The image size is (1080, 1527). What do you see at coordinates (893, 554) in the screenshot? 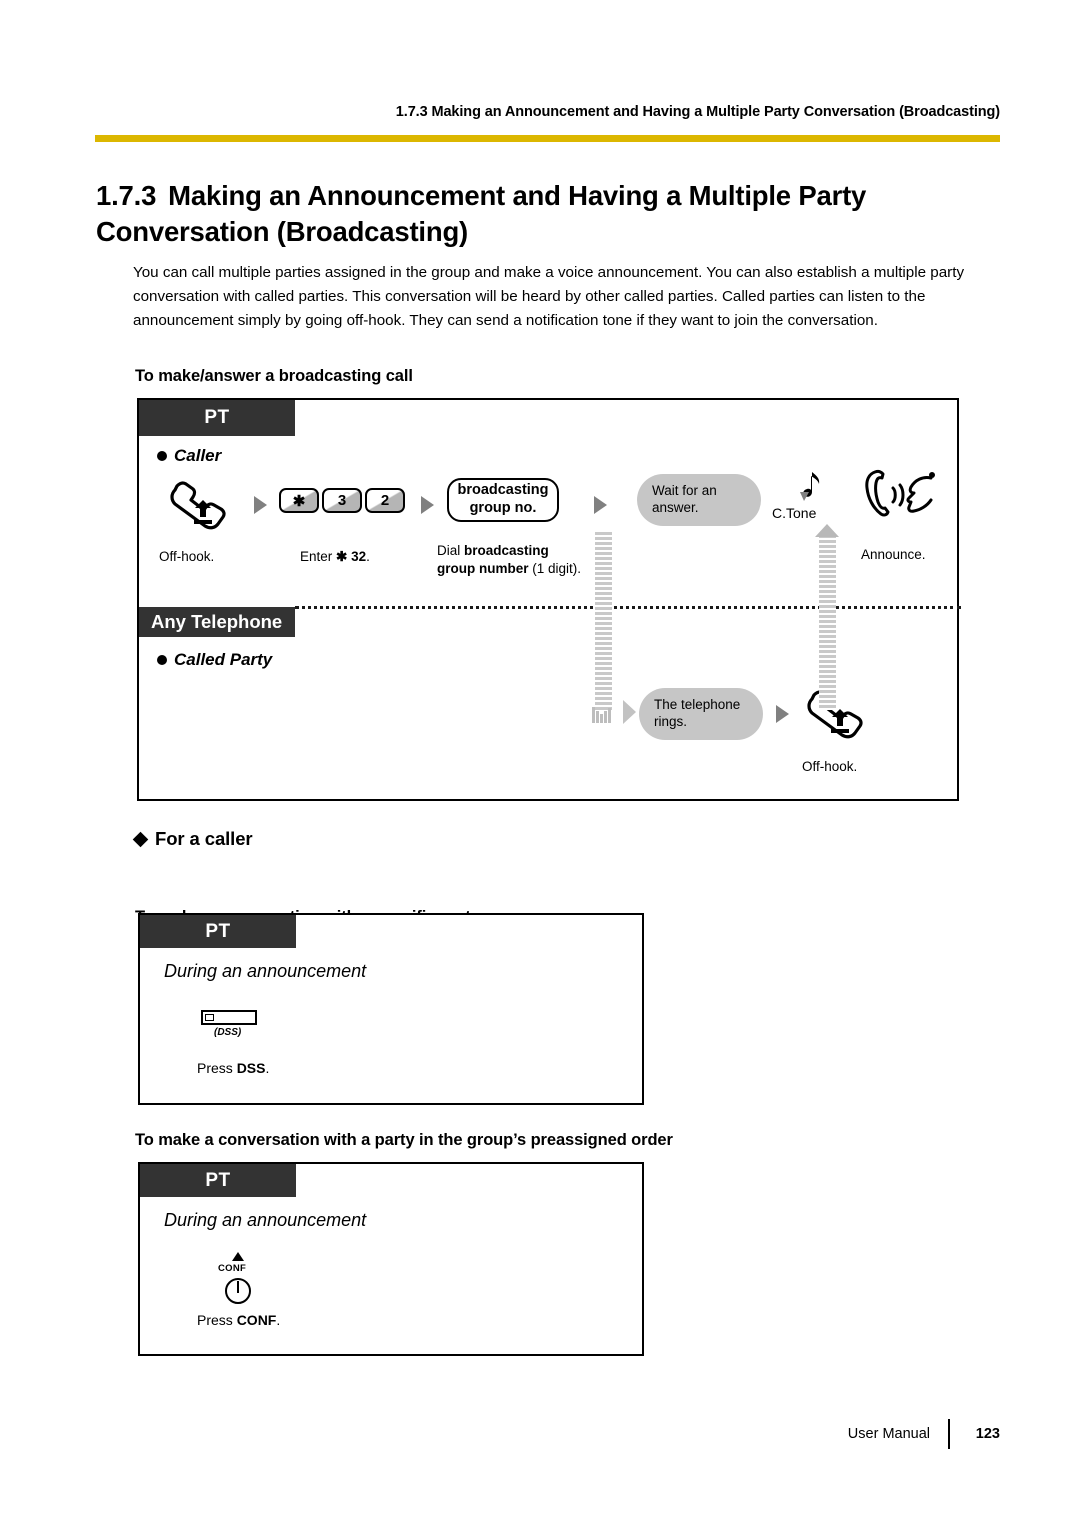
I see `caption-announce: Announce.` at bounding box center [893, 554].